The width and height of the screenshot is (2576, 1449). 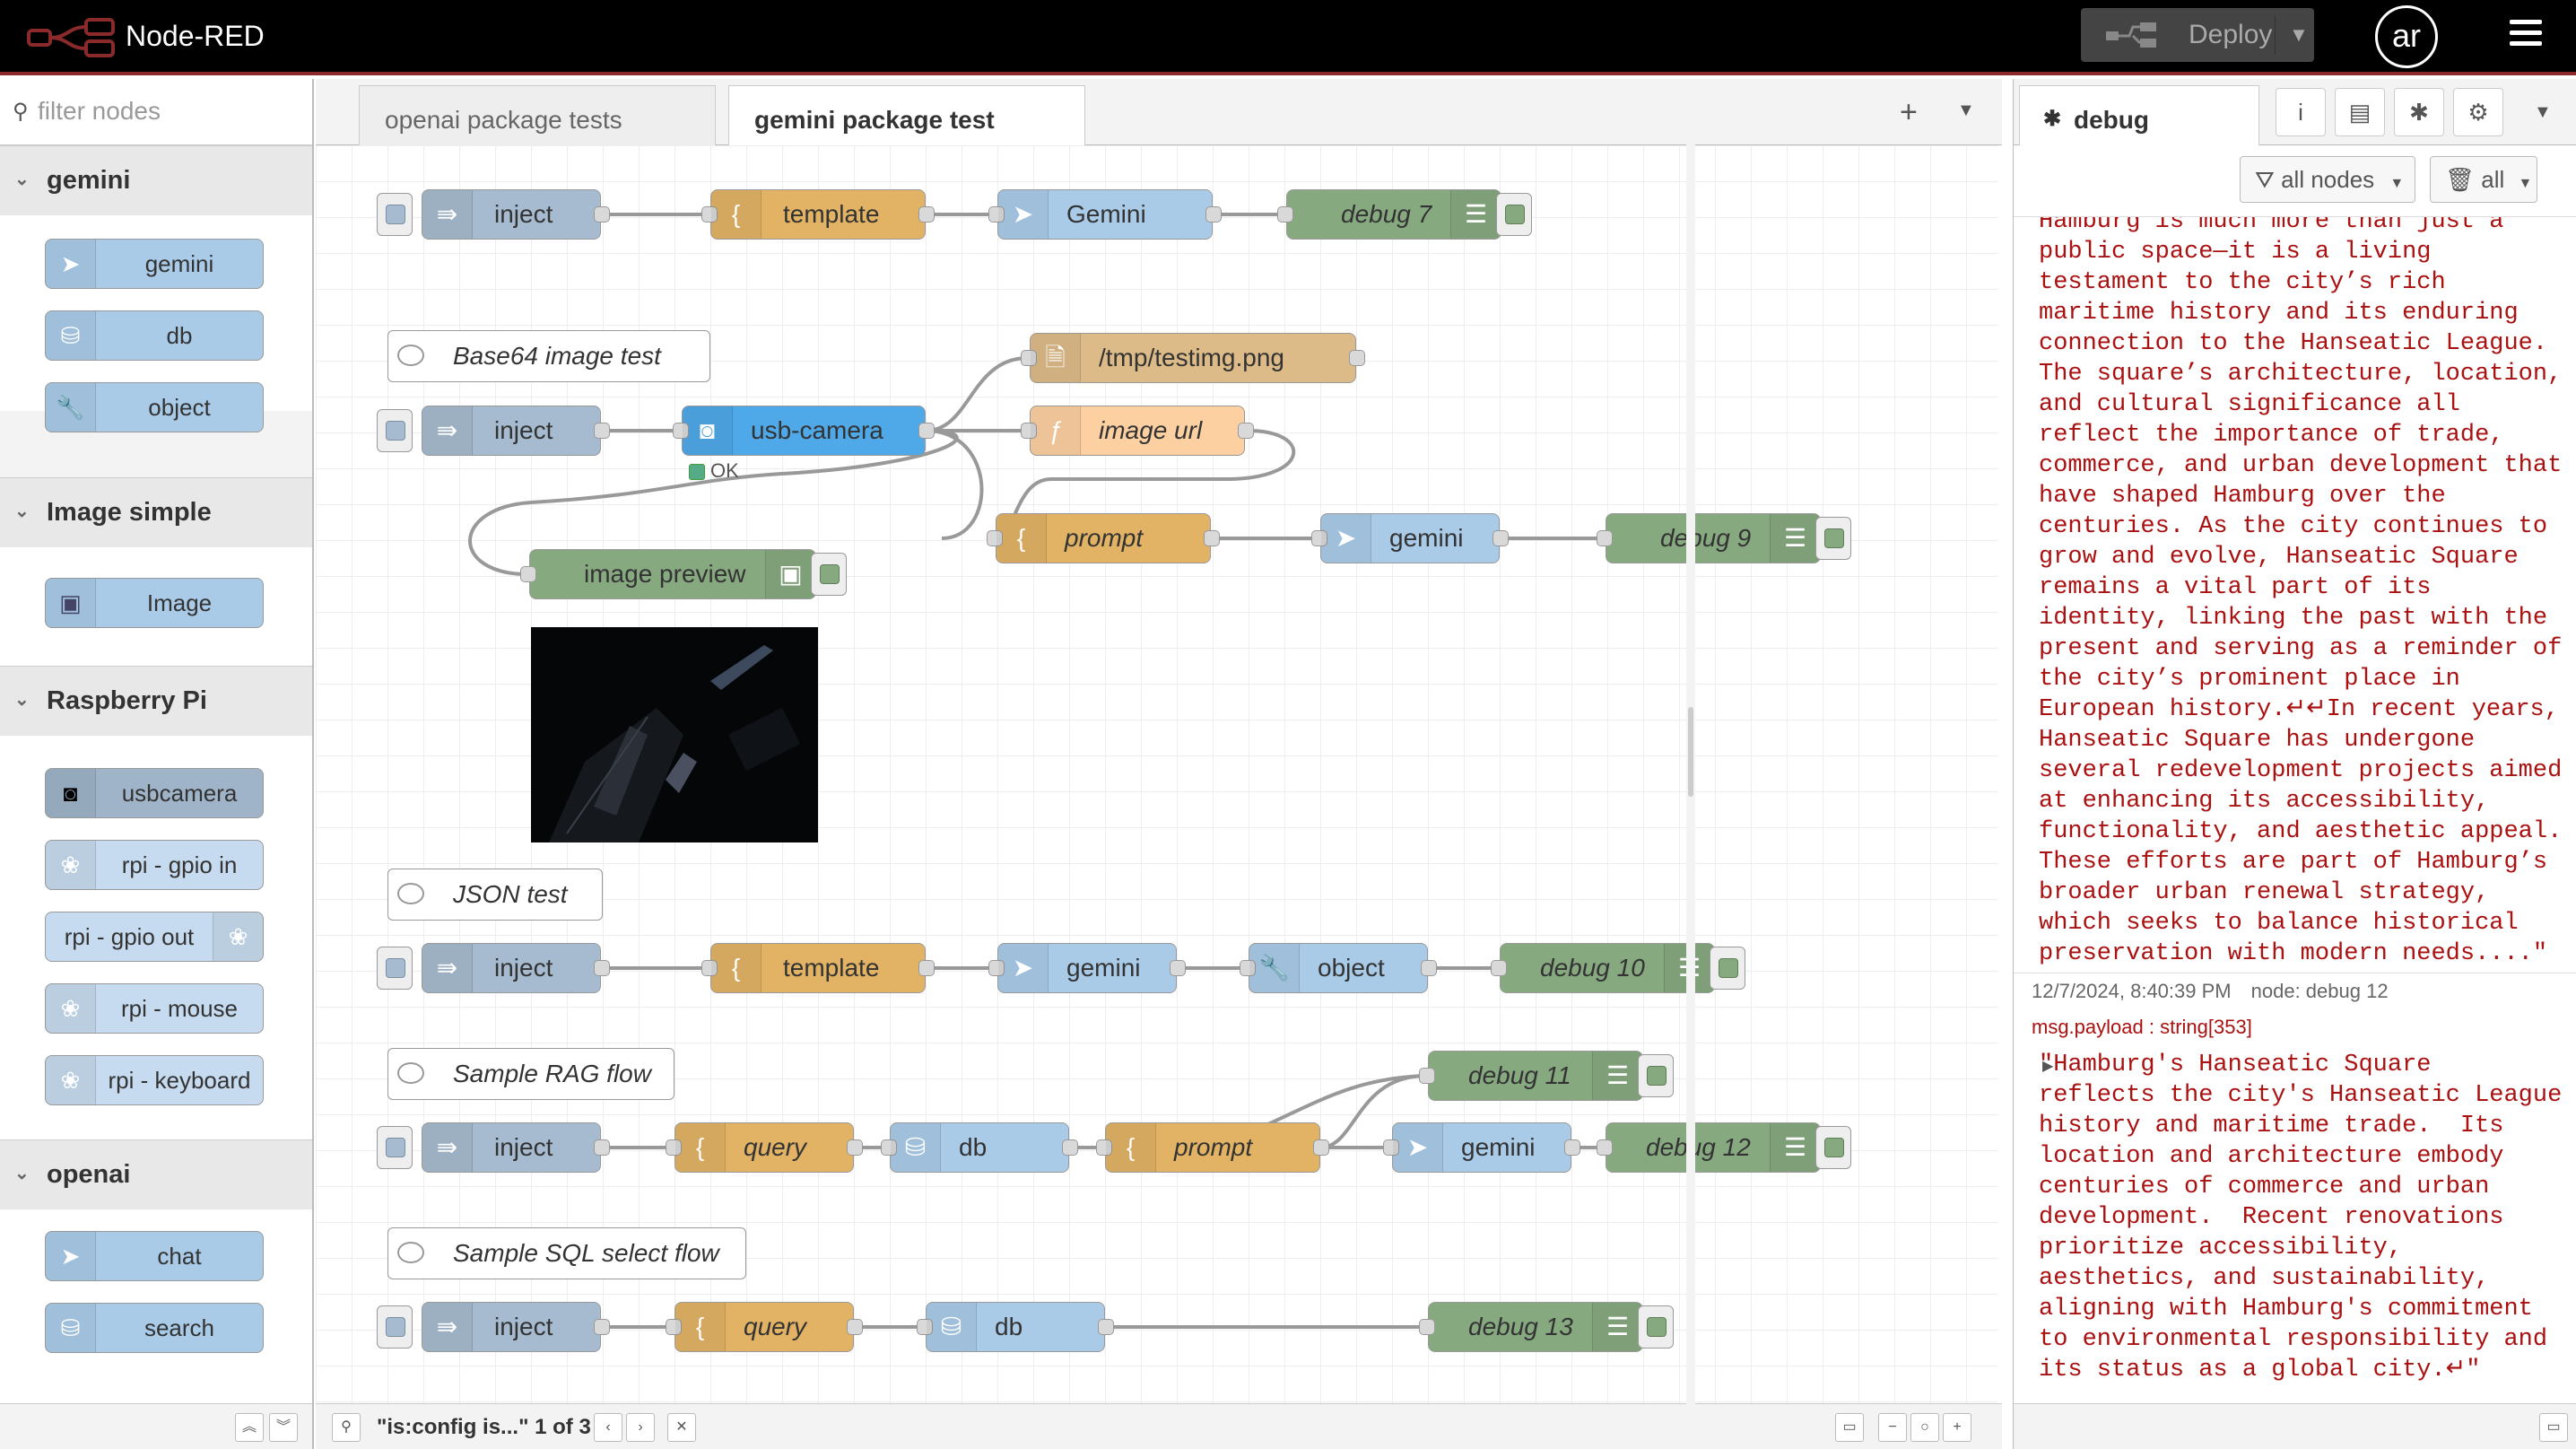 I want to click on palette-filter-field: ⚲ filter nodes, so click(x=156, y=112).